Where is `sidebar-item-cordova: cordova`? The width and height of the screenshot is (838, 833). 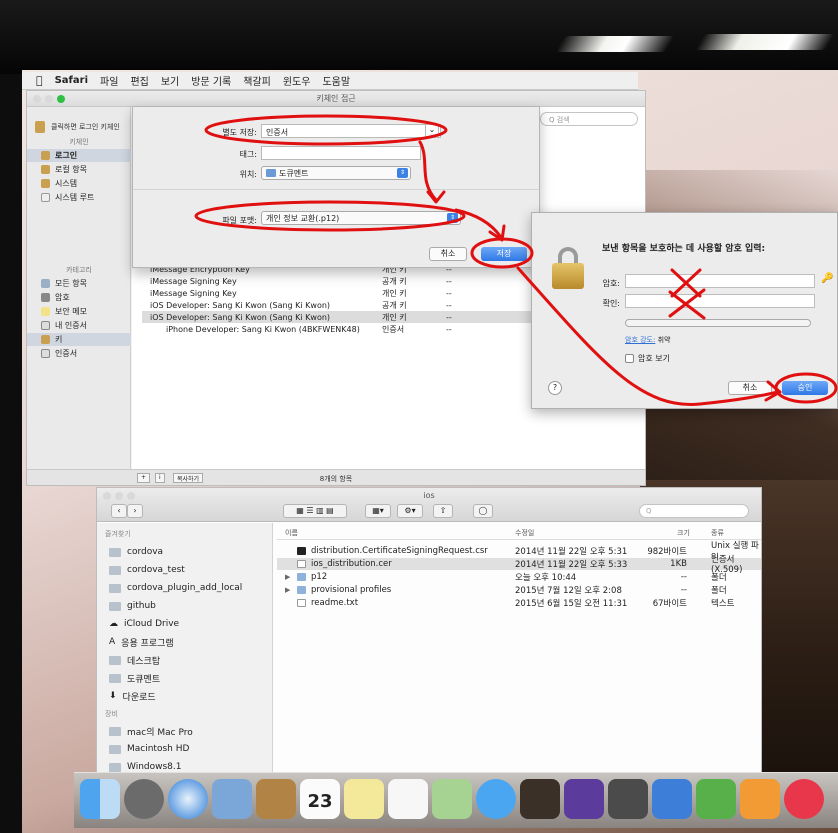 sidebar-item-cordova: cordova is located at coordinates (136, 552).